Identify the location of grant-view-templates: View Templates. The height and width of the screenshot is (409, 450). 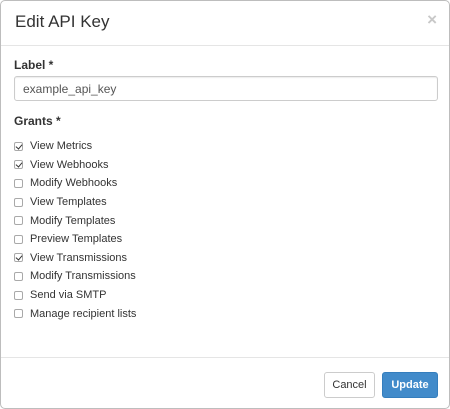
(214, 202).